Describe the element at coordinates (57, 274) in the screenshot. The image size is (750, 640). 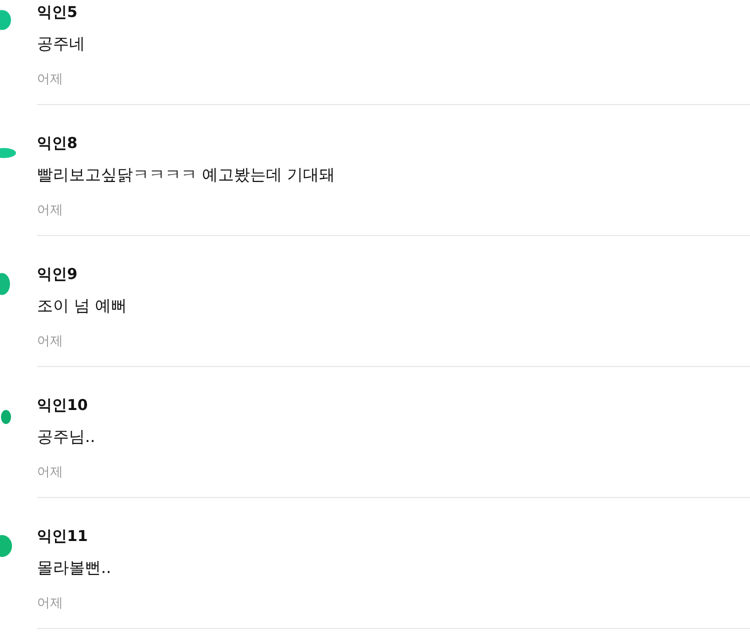
I see `author-name: 익인9` at that location.